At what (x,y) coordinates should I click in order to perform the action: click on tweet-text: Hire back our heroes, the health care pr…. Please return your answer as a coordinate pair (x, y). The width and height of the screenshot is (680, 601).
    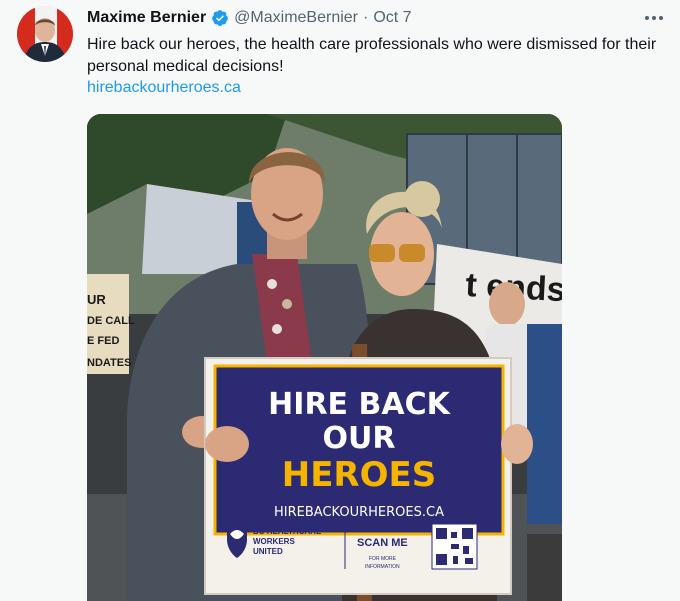
    Looking at the image, I should click on (372, 55).